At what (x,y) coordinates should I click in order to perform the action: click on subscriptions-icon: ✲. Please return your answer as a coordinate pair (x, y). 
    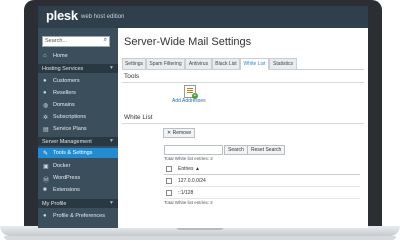
    Looking at the image, I should click on (46, 118).